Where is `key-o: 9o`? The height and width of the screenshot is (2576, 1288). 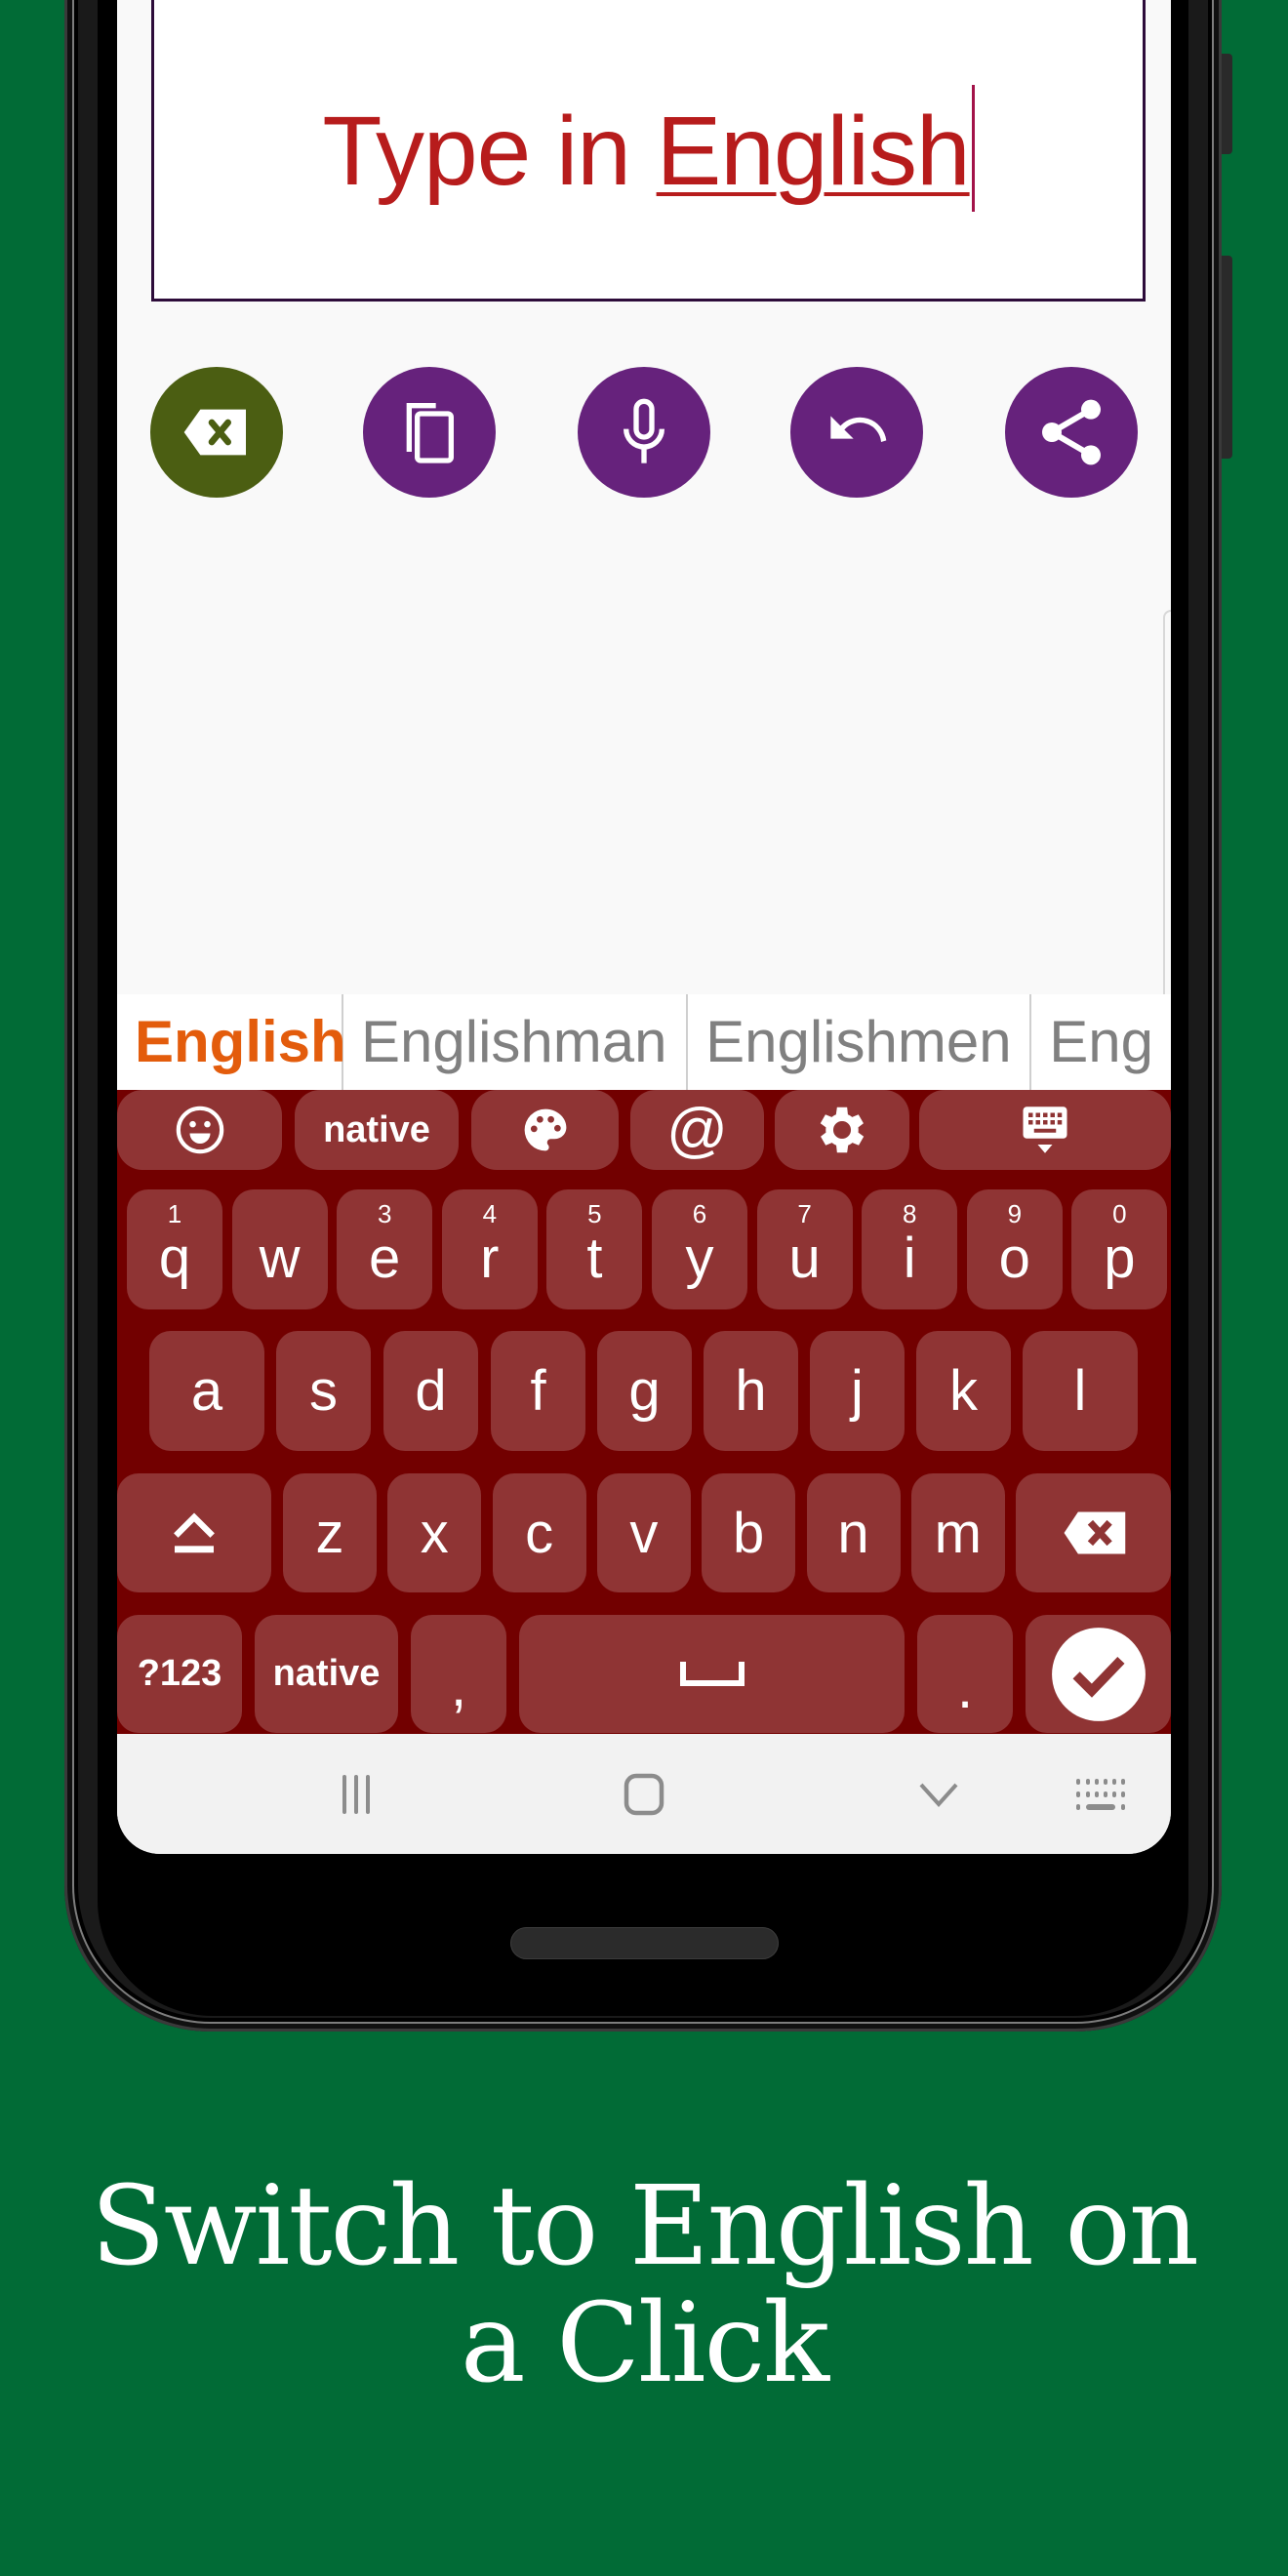
key-o: 9o is located at coordinates (1014, 1249).